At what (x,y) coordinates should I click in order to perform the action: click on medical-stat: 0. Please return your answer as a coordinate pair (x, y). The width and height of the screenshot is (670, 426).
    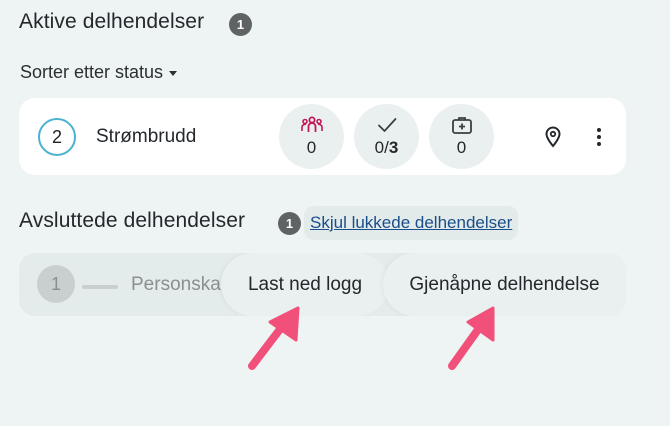
    Looking at the image, I should click on (461, 136).